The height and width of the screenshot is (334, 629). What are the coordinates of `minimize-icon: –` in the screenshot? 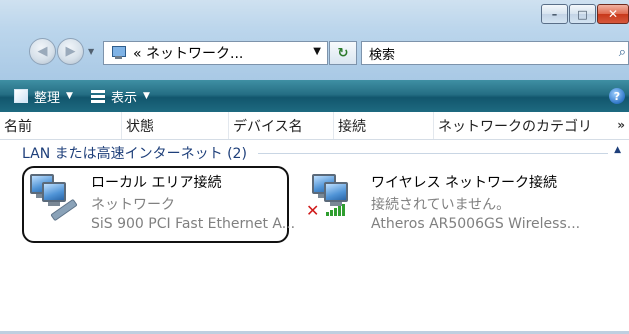 It's located at (554, 14).